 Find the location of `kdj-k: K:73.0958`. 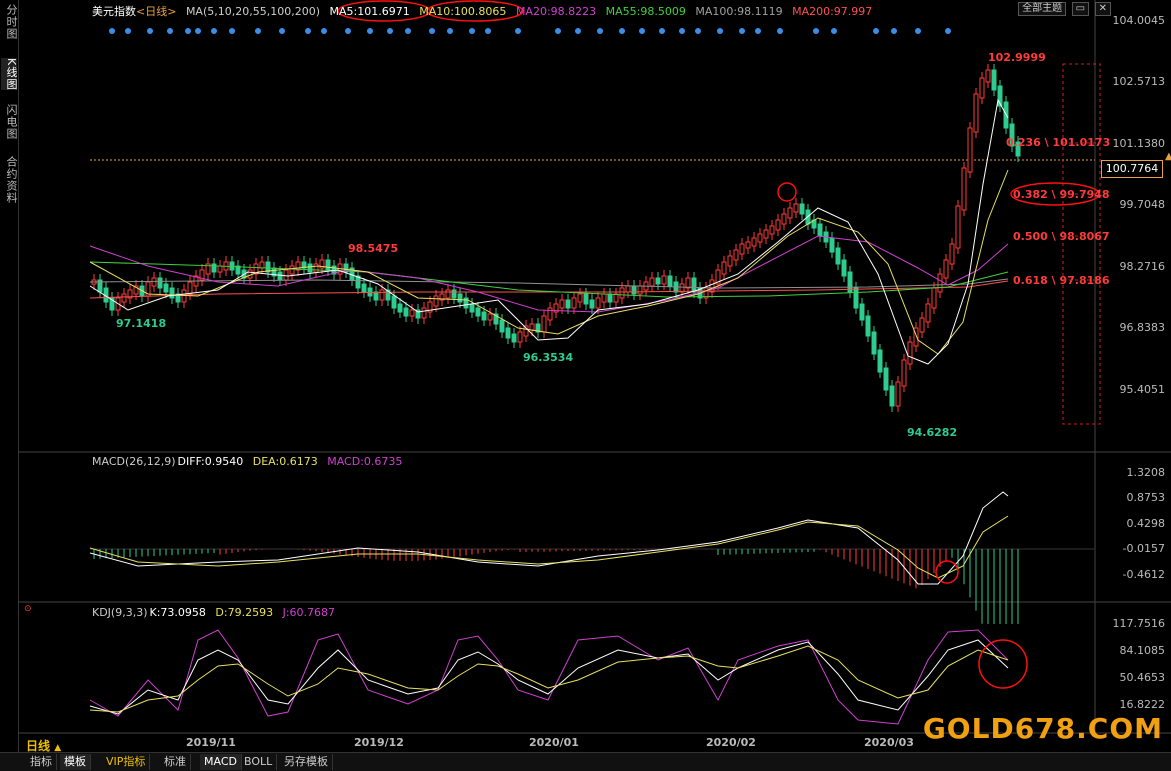

kdj-k: K:73.0958 is located at coordinates (177, 612).